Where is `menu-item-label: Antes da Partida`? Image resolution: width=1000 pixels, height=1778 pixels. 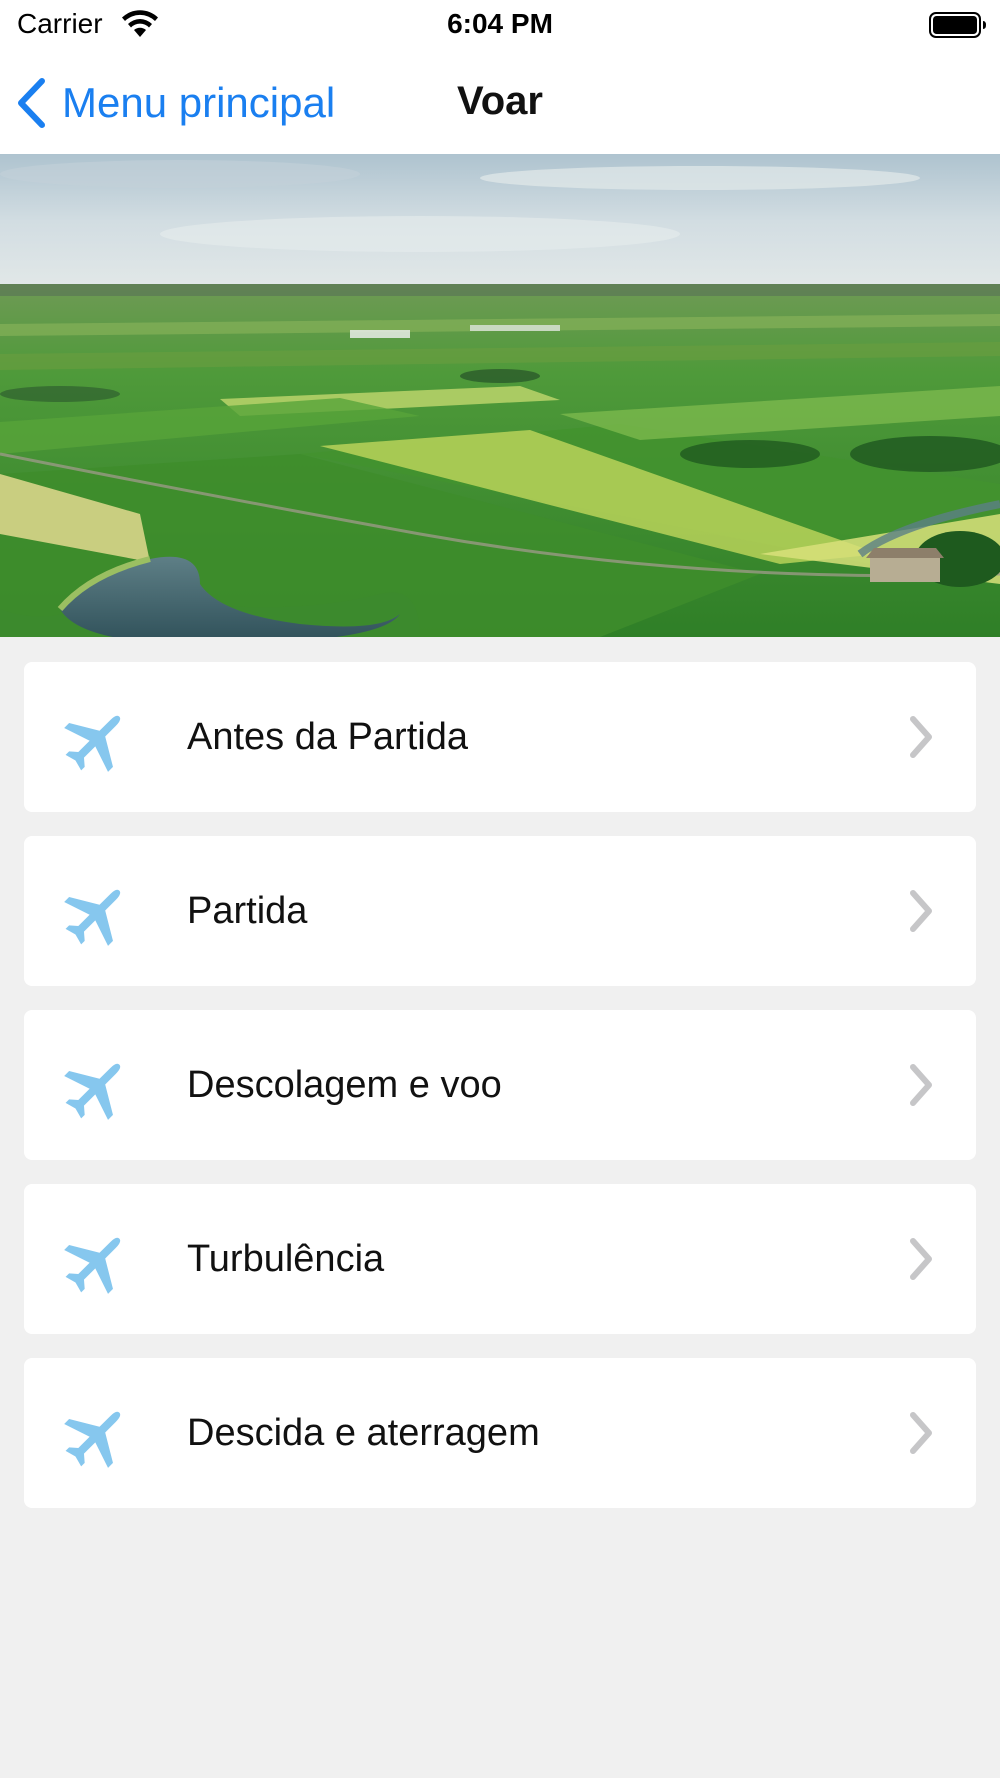
menu-item-label: Antes da Partida is located at coordinates (327, 737).